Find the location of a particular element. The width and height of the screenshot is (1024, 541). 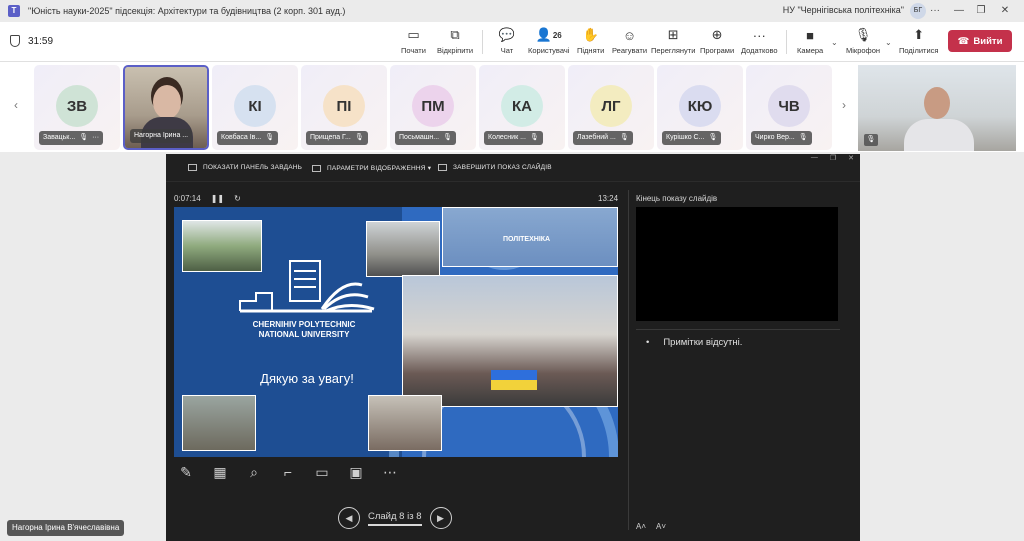

building-sign-photo: ПОЛІТЕХНІКА is located at coordinates (530, 237).